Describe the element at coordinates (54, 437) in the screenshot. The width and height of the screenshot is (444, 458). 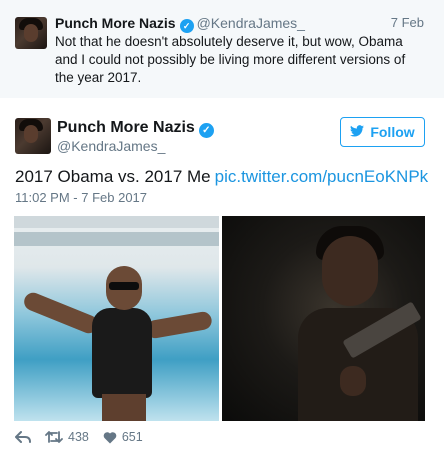
I see `retweet-icon` at that location.